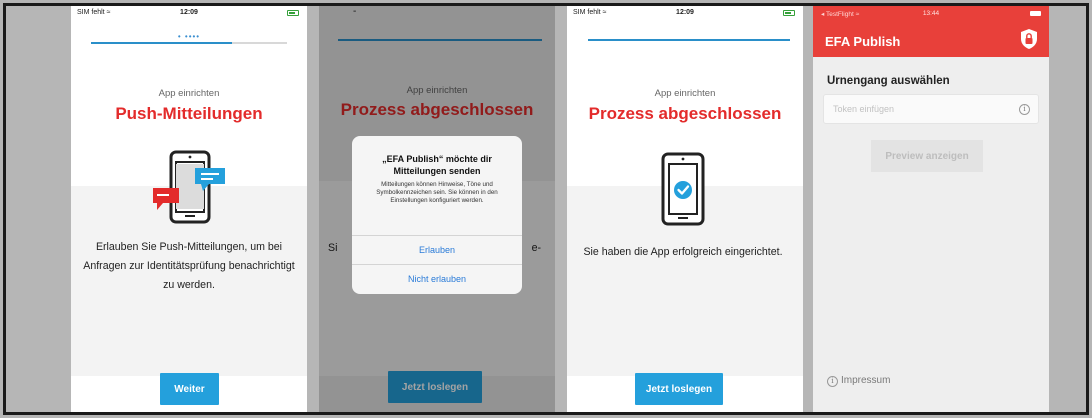  Describe the element at coordinates (927, 156) in the screenshot. I see `preview-button: Preview anzeigen` at that location.